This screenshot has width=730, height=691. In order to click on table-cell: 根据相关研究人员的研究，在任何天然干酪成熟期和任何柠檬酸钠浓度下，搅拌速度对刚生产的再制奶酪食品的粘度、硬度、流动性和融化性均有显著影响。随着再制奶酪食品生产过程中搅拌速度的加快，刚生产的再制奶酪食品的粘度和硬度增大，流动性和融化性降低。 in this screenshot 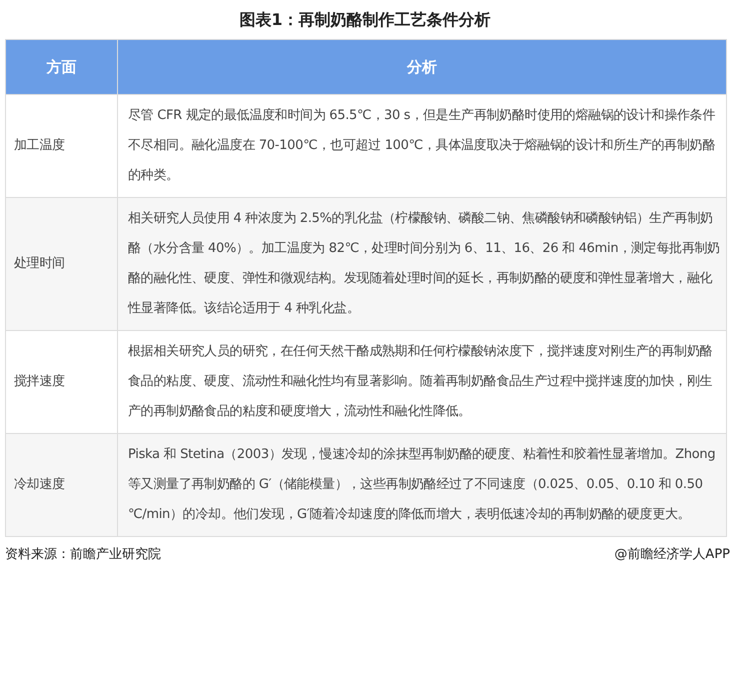, I will do `click(422, 382)`.